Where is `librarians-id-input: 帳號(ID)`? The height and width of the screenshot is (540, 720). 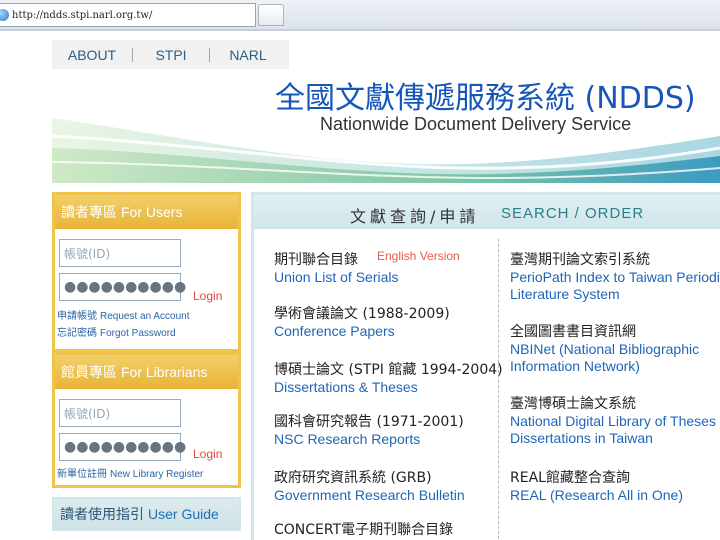
librarians-id-input: 帳號(ID) is located at coordinates (120, 413).